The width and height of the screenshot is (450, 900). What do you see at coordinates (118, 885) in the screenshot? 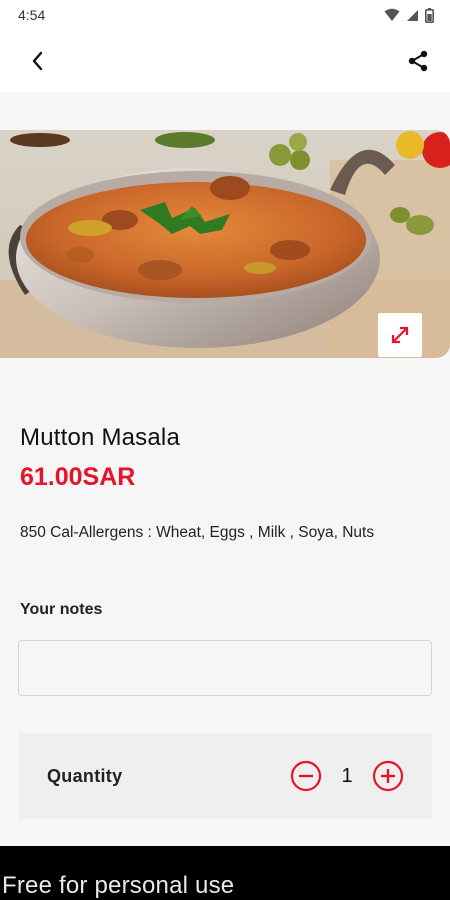
I see `footer-watermark: Free for personal use` at bounding box center [118, 885].